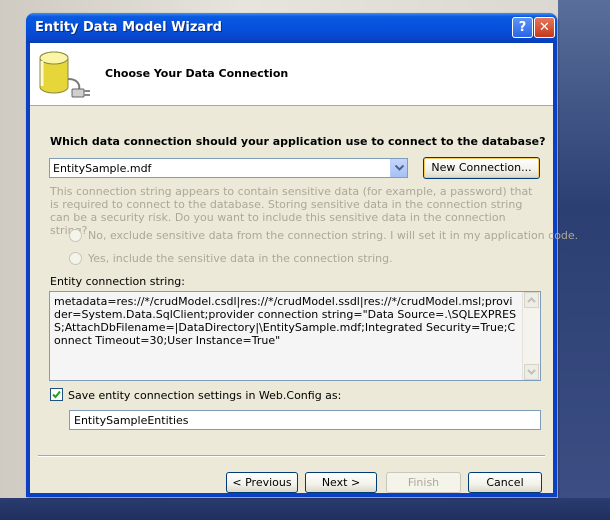 The image size is (610, 520). I want to click on help-icon: ?, so click(522, 27).